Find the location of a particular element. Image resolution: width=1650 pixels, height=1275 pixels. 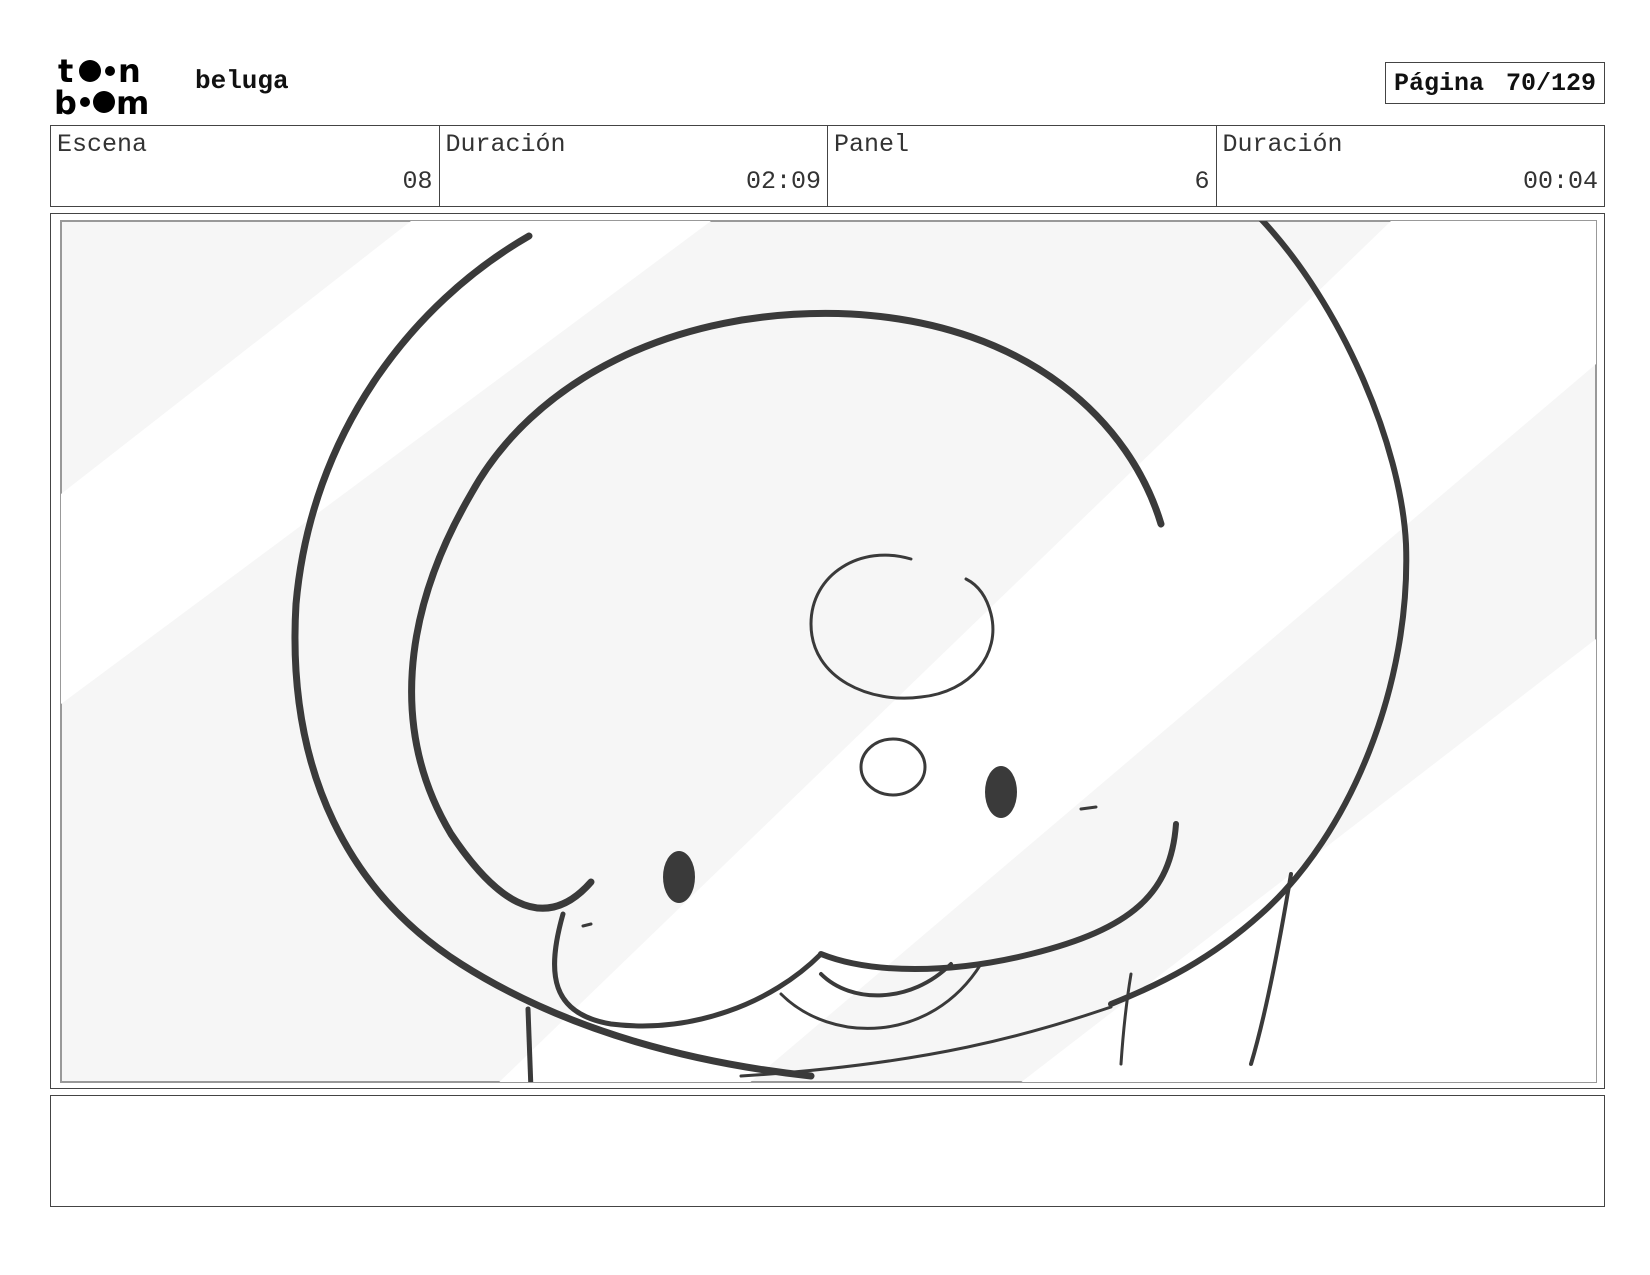

svg-text: m is located at coordinates (132, 100).